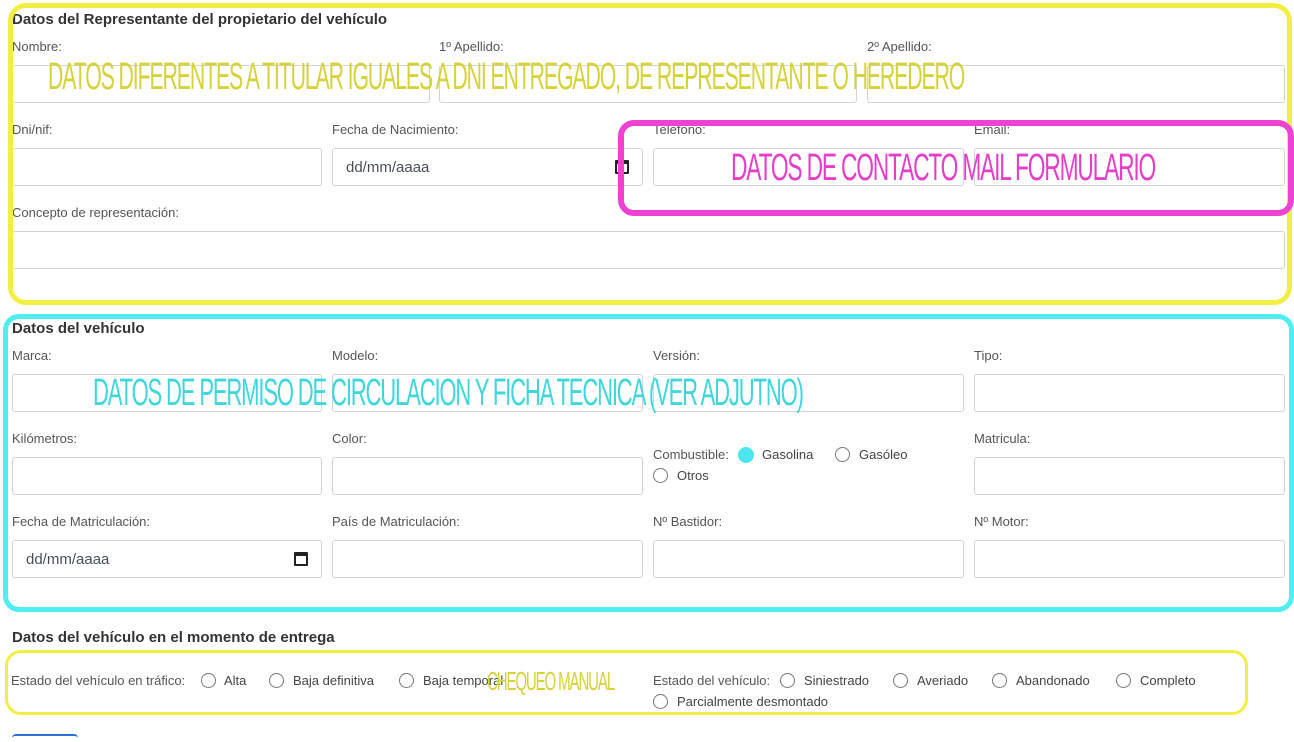 The width and height of the screenshot is (1294, 742). What do you see at coordinates (626, 682) in the screenshot?
I see `annotation-frame-manual-check` at bounding box center [626, 682].